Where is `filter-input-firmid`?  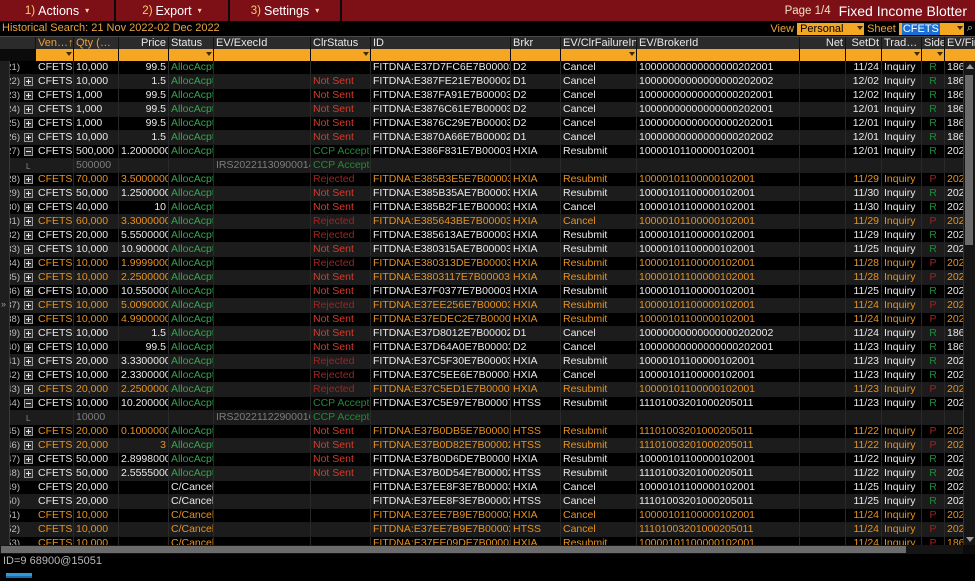 filter-input-firmid is located at coordinates (960, 55).